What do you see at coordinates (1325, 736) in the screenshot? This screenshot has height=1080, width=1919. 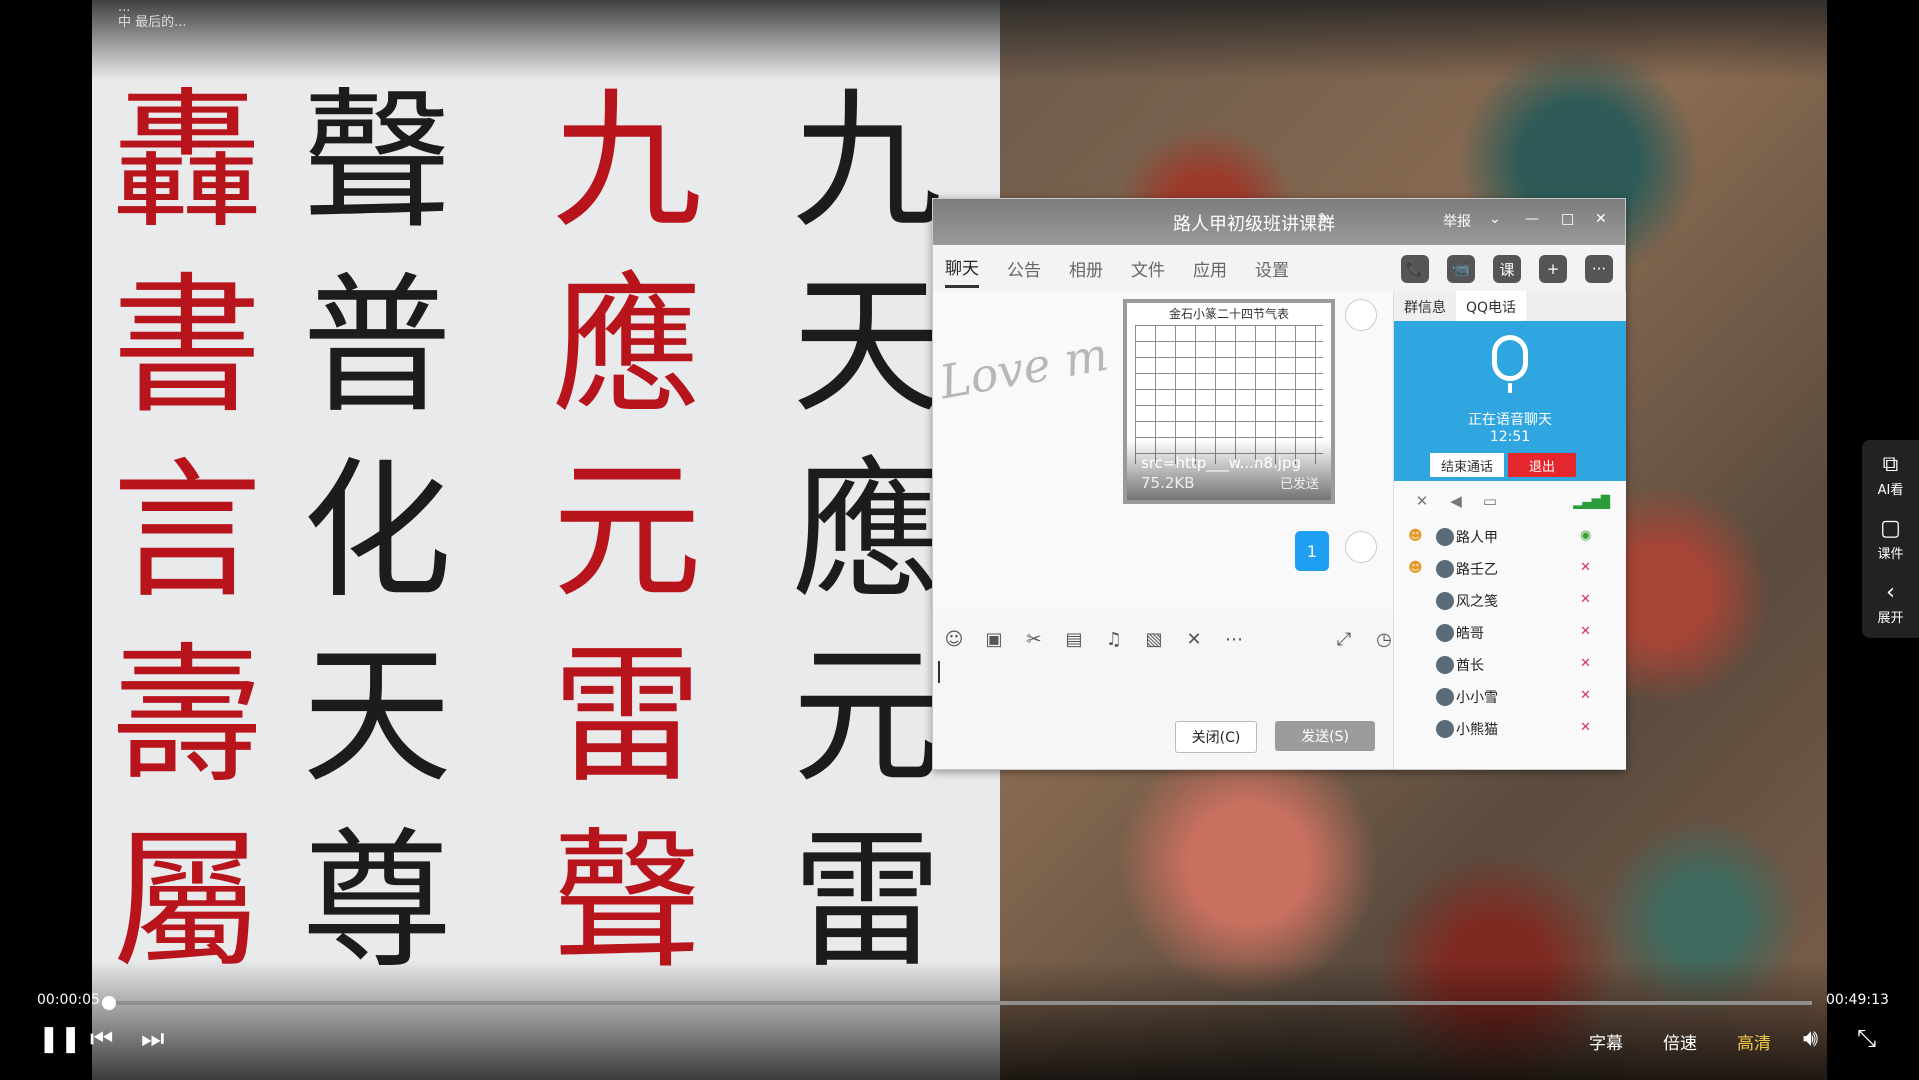 I see `send-button: 发送(S)` at bounding box center [1325, 736].